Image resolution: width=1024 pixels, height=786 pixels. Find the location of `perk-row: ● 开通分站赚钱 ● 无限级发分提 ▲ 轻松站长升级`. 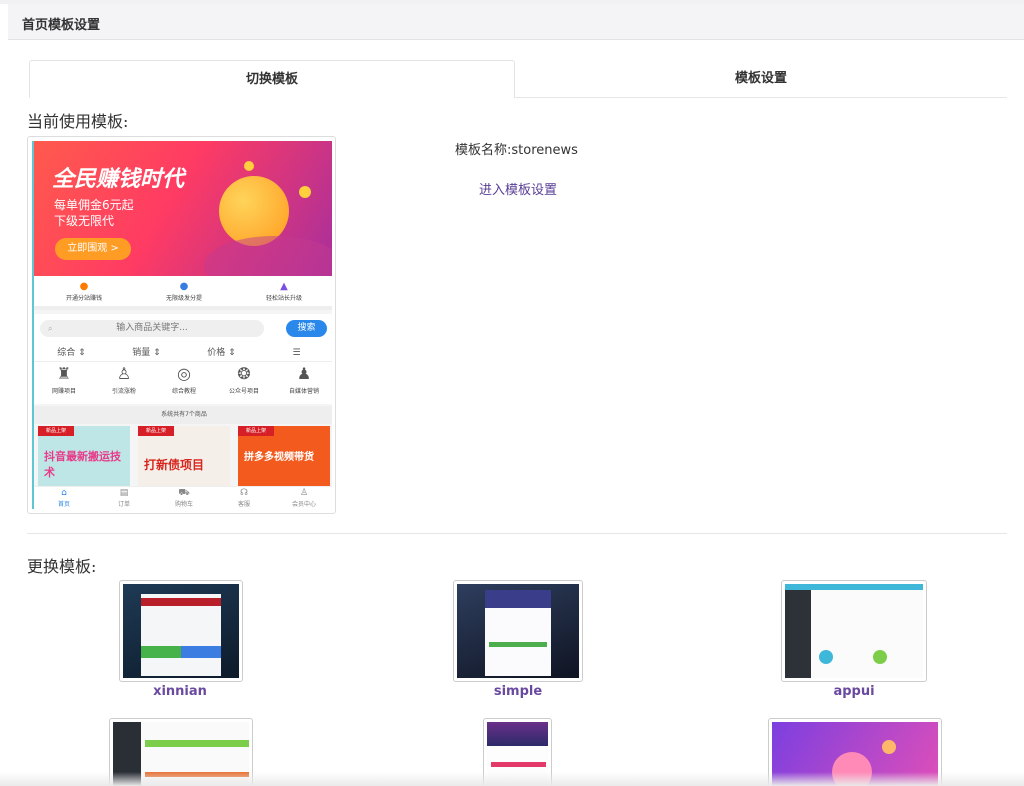

perk-row: ● 开通分站赚钱 ● 无限级发分提 ▲ 轻松站长升级 is located at coordinates (183, 293).